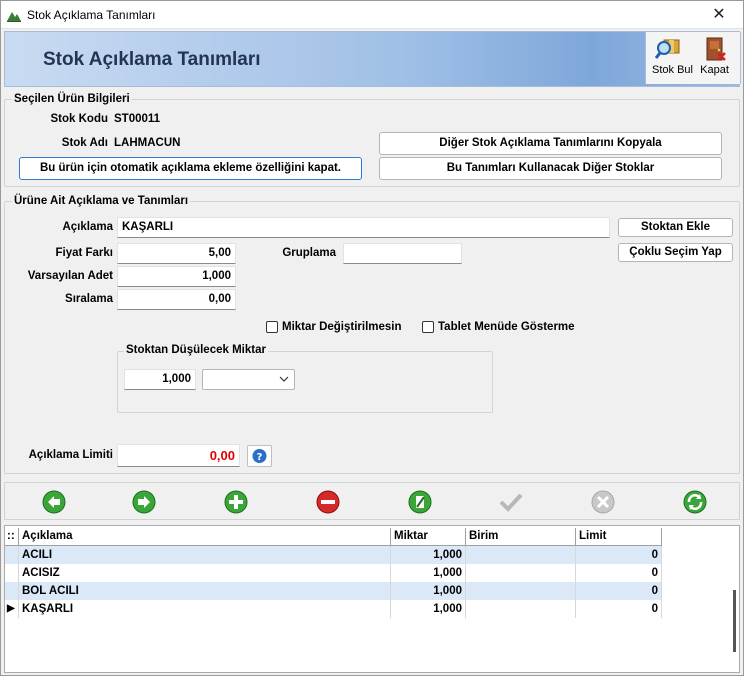 This screenshot has height=676, width=744. What do you see at coordinates (12, 609) in the screenshot?
I see `current-row-indicator: ▶` at bounding box center [12, 609].